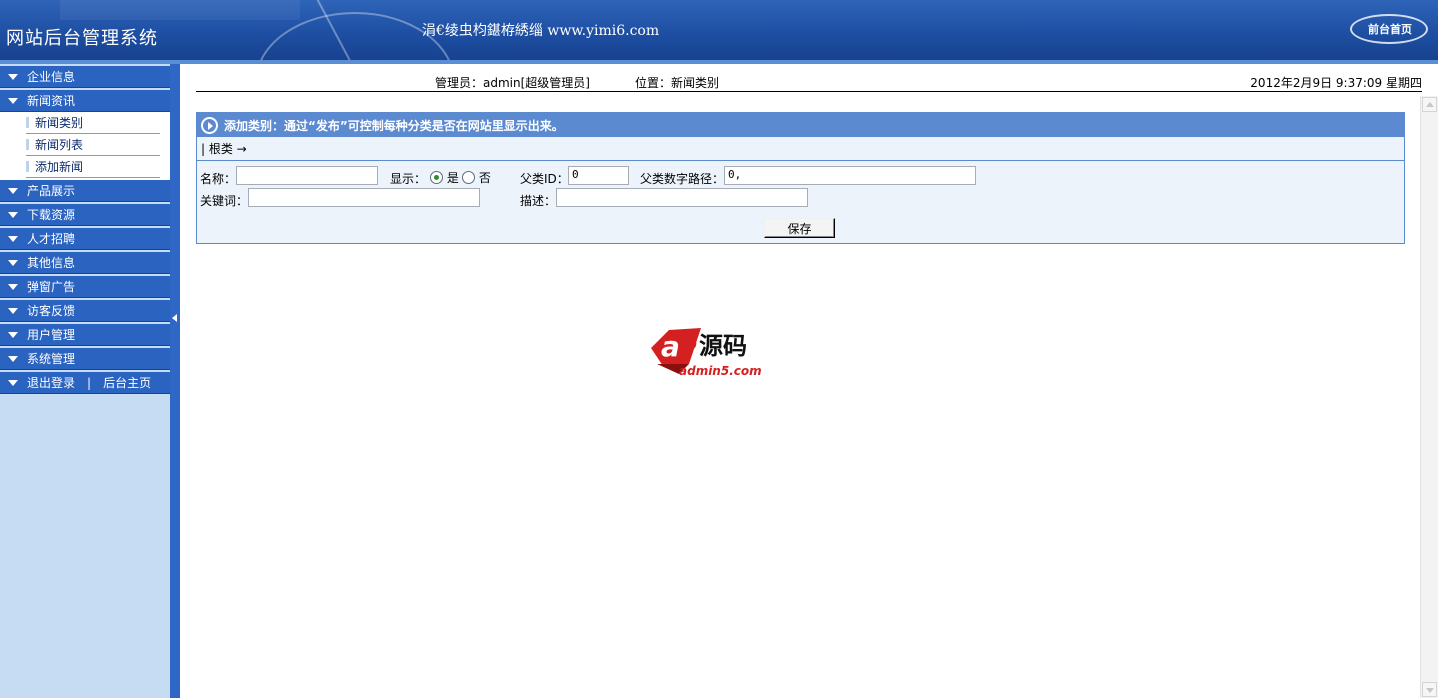  Describe the element at coordinates (85, 359) in the screenshot. I see `sidebar-item-system: 系统管理` at that location.